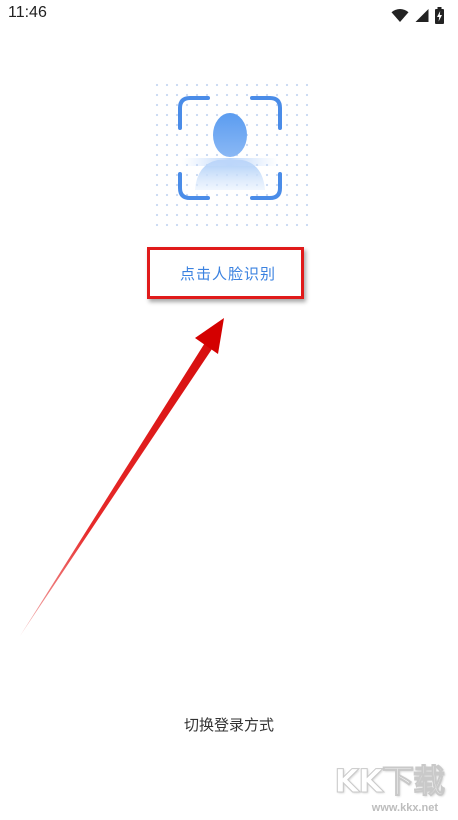  Describe the element at coordinates (209, 336) in the screenshot. I see `annotation-arrow-head` at that location.